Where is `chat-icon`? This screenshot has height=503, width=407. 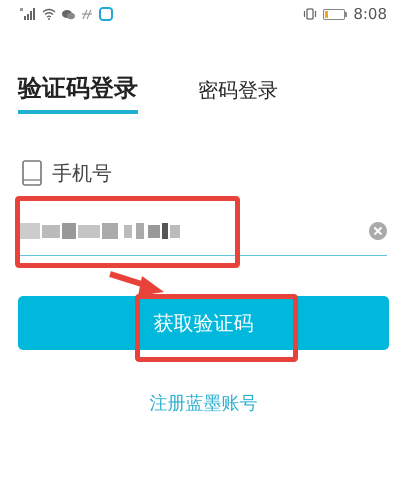 chat-icon is located at coordinates (68, 14).